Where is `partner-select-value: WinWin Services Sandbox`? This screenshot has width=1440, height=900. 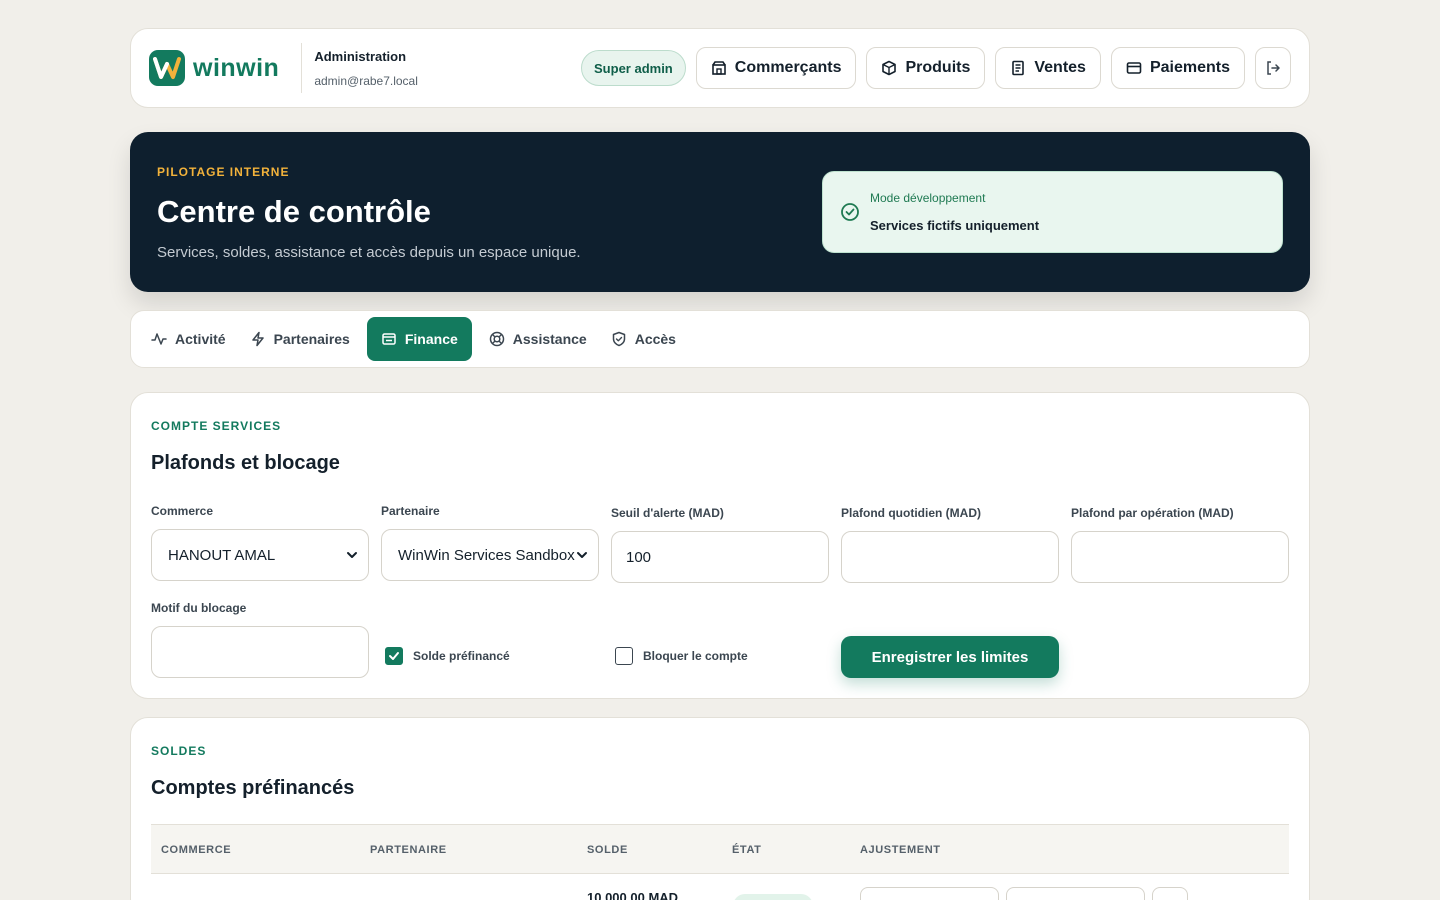 partner-select-value: WinWin Services Sandbox is located at coordinates (486, 555).